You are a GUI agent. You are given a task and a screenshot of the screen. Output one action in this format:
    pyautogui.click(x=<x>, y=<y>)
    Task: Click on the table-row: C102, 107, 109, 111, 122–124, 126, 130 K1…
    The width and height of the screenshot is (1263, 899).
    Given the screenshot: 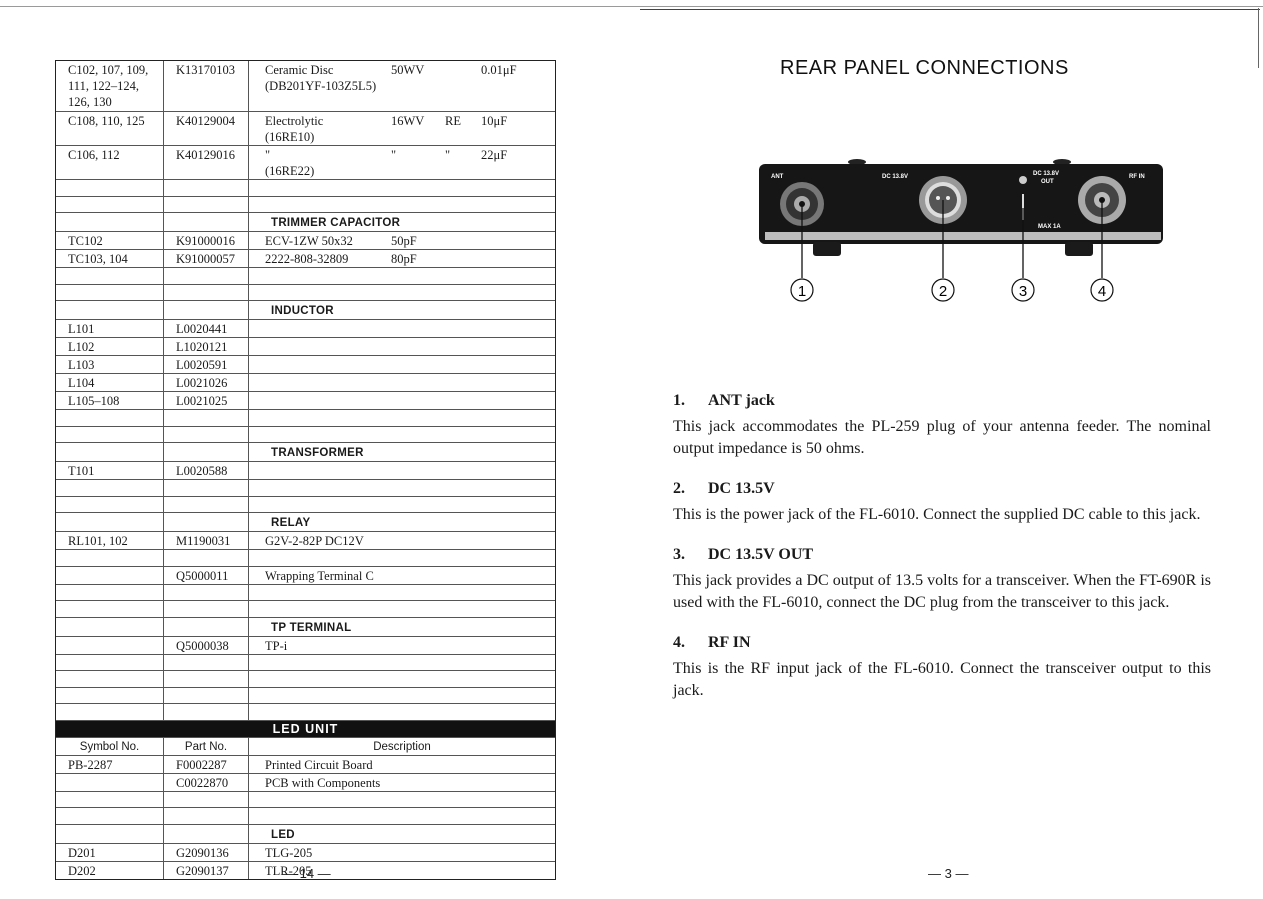 What is the action you would take?
    pyautogui.click(x=305, y=86)
    